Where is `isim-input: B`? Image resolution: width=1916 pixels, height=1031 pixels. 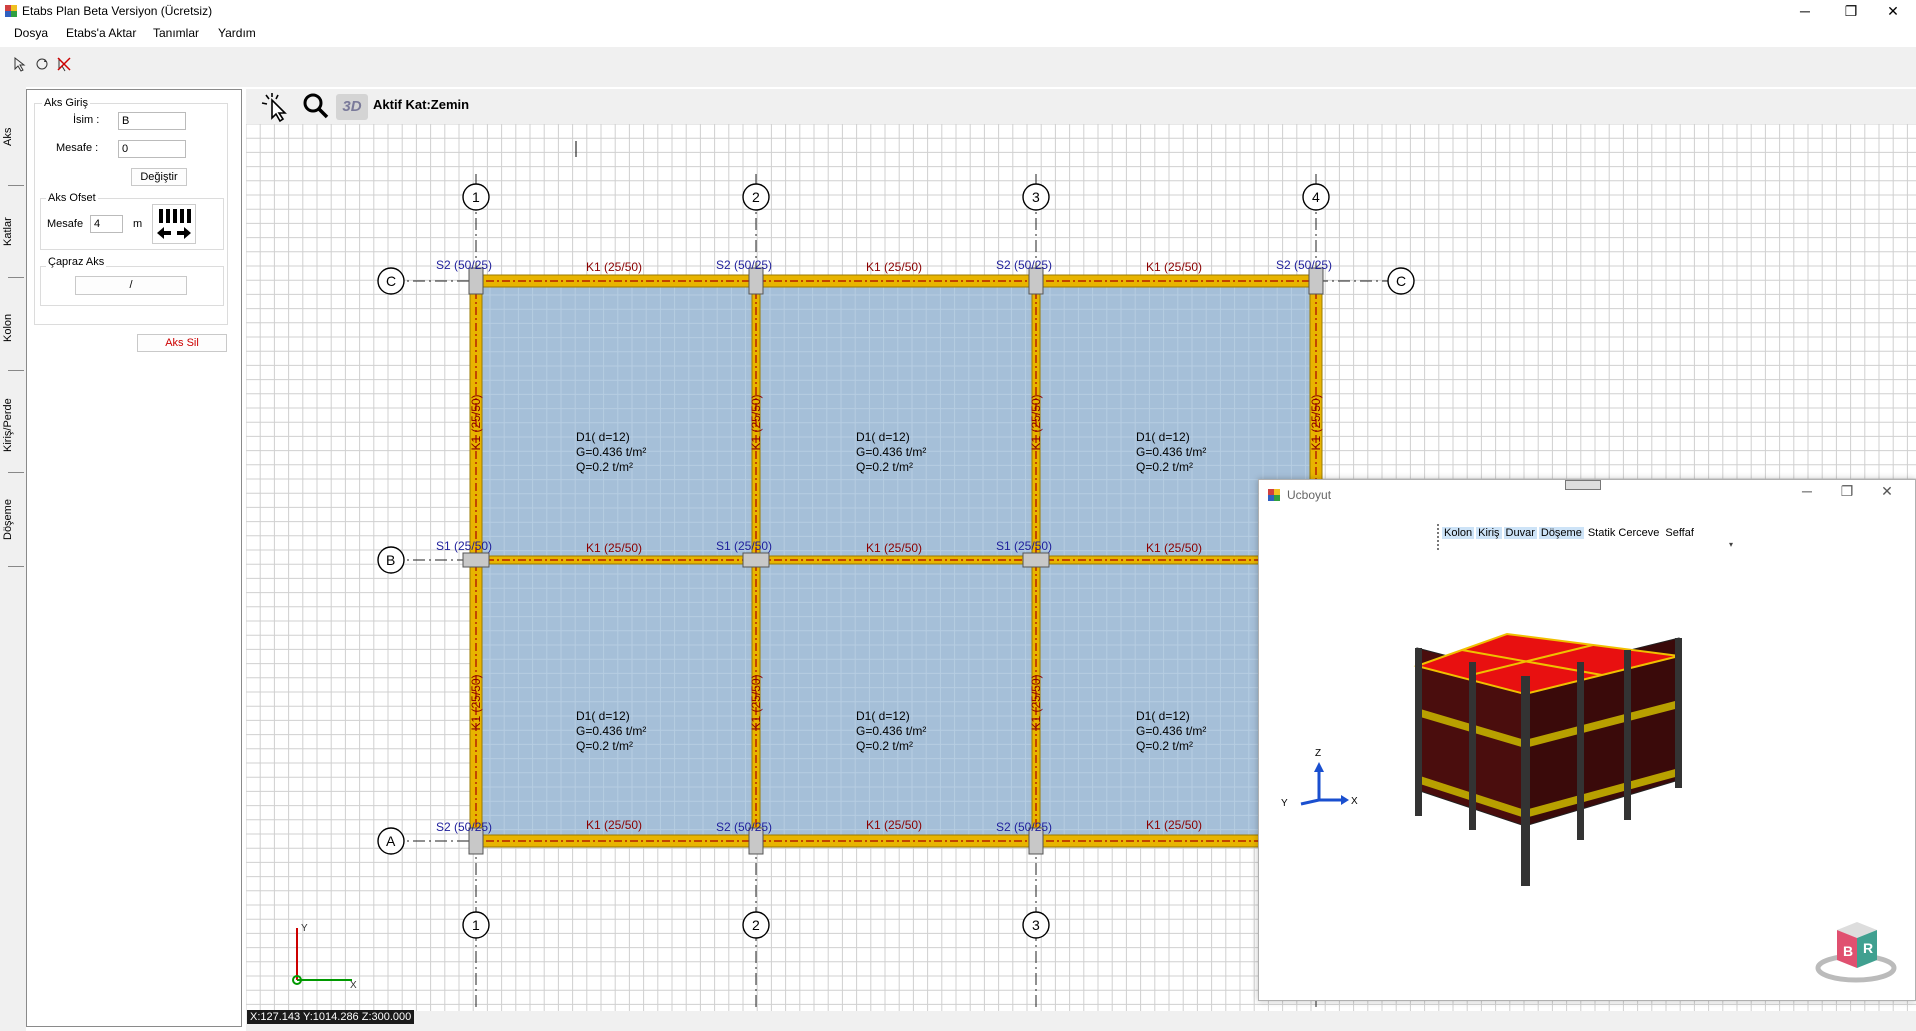
isim-input: B is located at coordinates (152, 121).